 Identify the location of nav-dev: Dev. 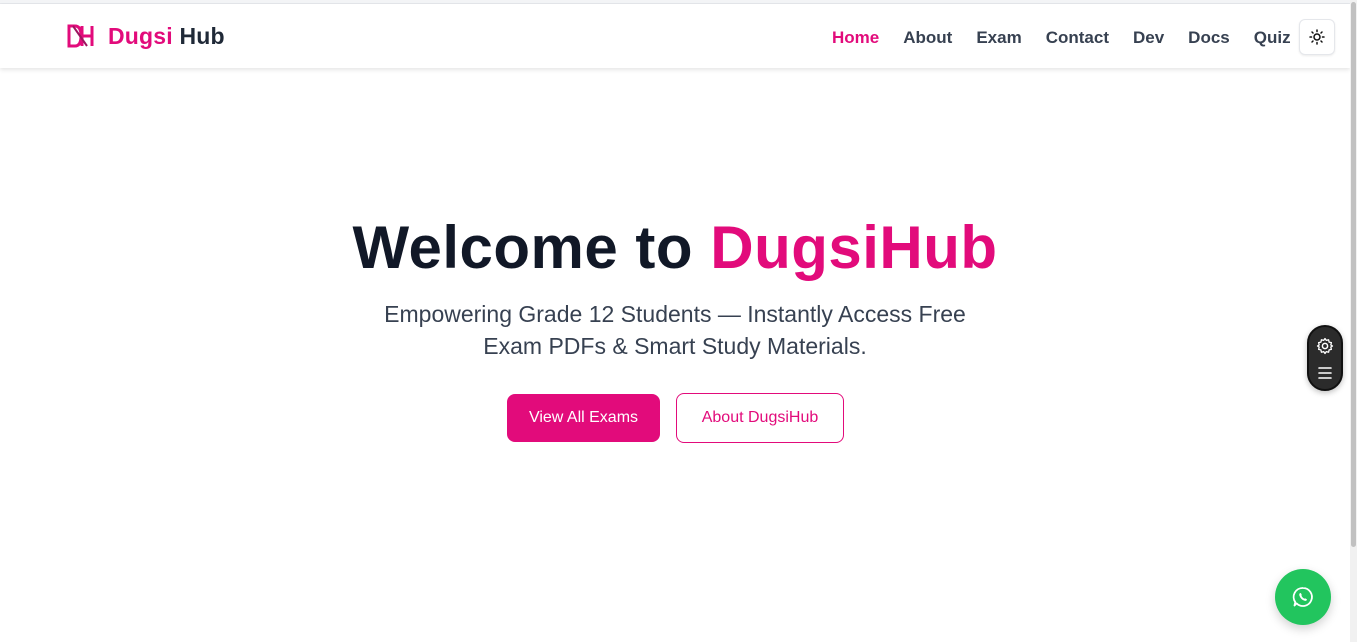
(1148, 38).